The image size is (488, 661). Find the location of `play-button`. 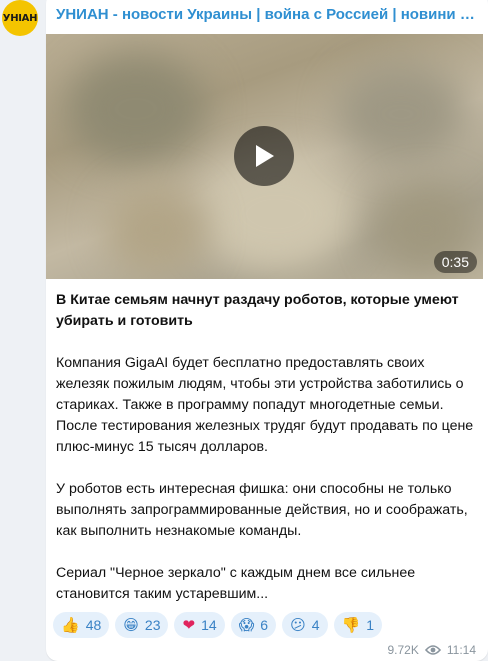

play-button is located at coordinates (264, 156).